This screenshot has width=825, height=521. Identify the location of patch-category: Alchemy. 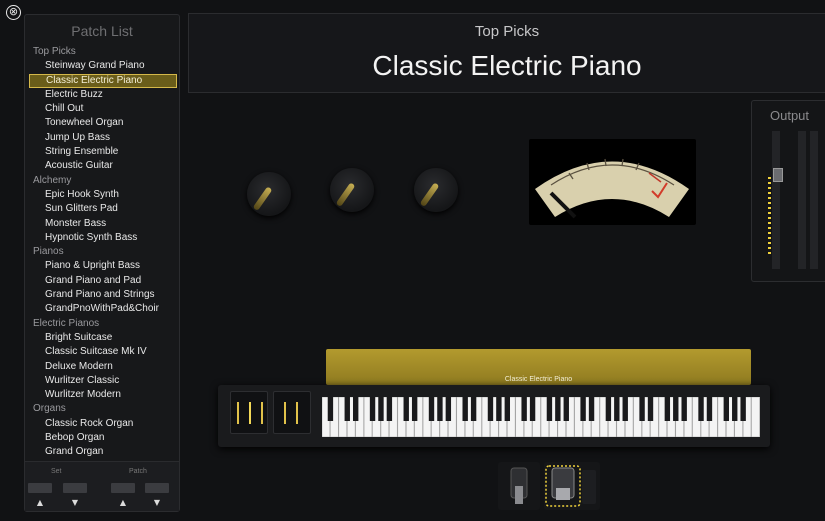
(52, 180).